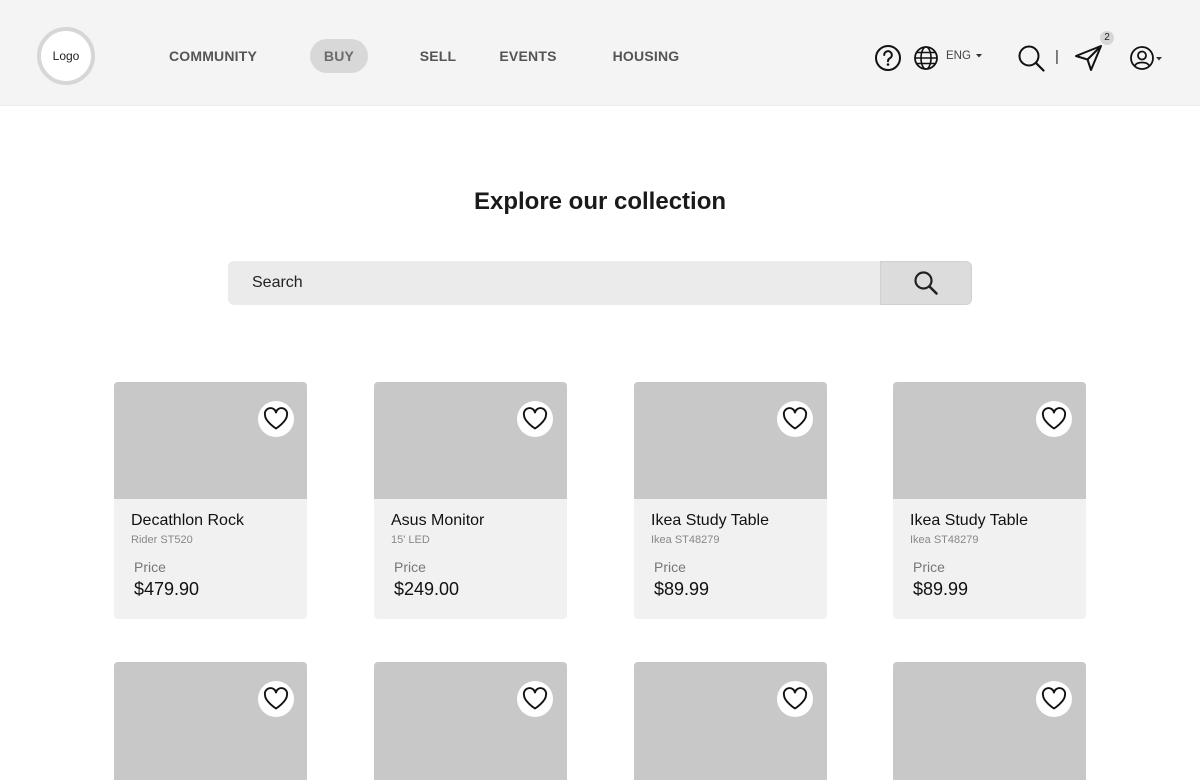 The width and height of the screenshot is (1200, 780). What do you see at coordinates (339, 56) in the screenshot?
I see `nav-buy: BUY` at bounding box center [339, 56].